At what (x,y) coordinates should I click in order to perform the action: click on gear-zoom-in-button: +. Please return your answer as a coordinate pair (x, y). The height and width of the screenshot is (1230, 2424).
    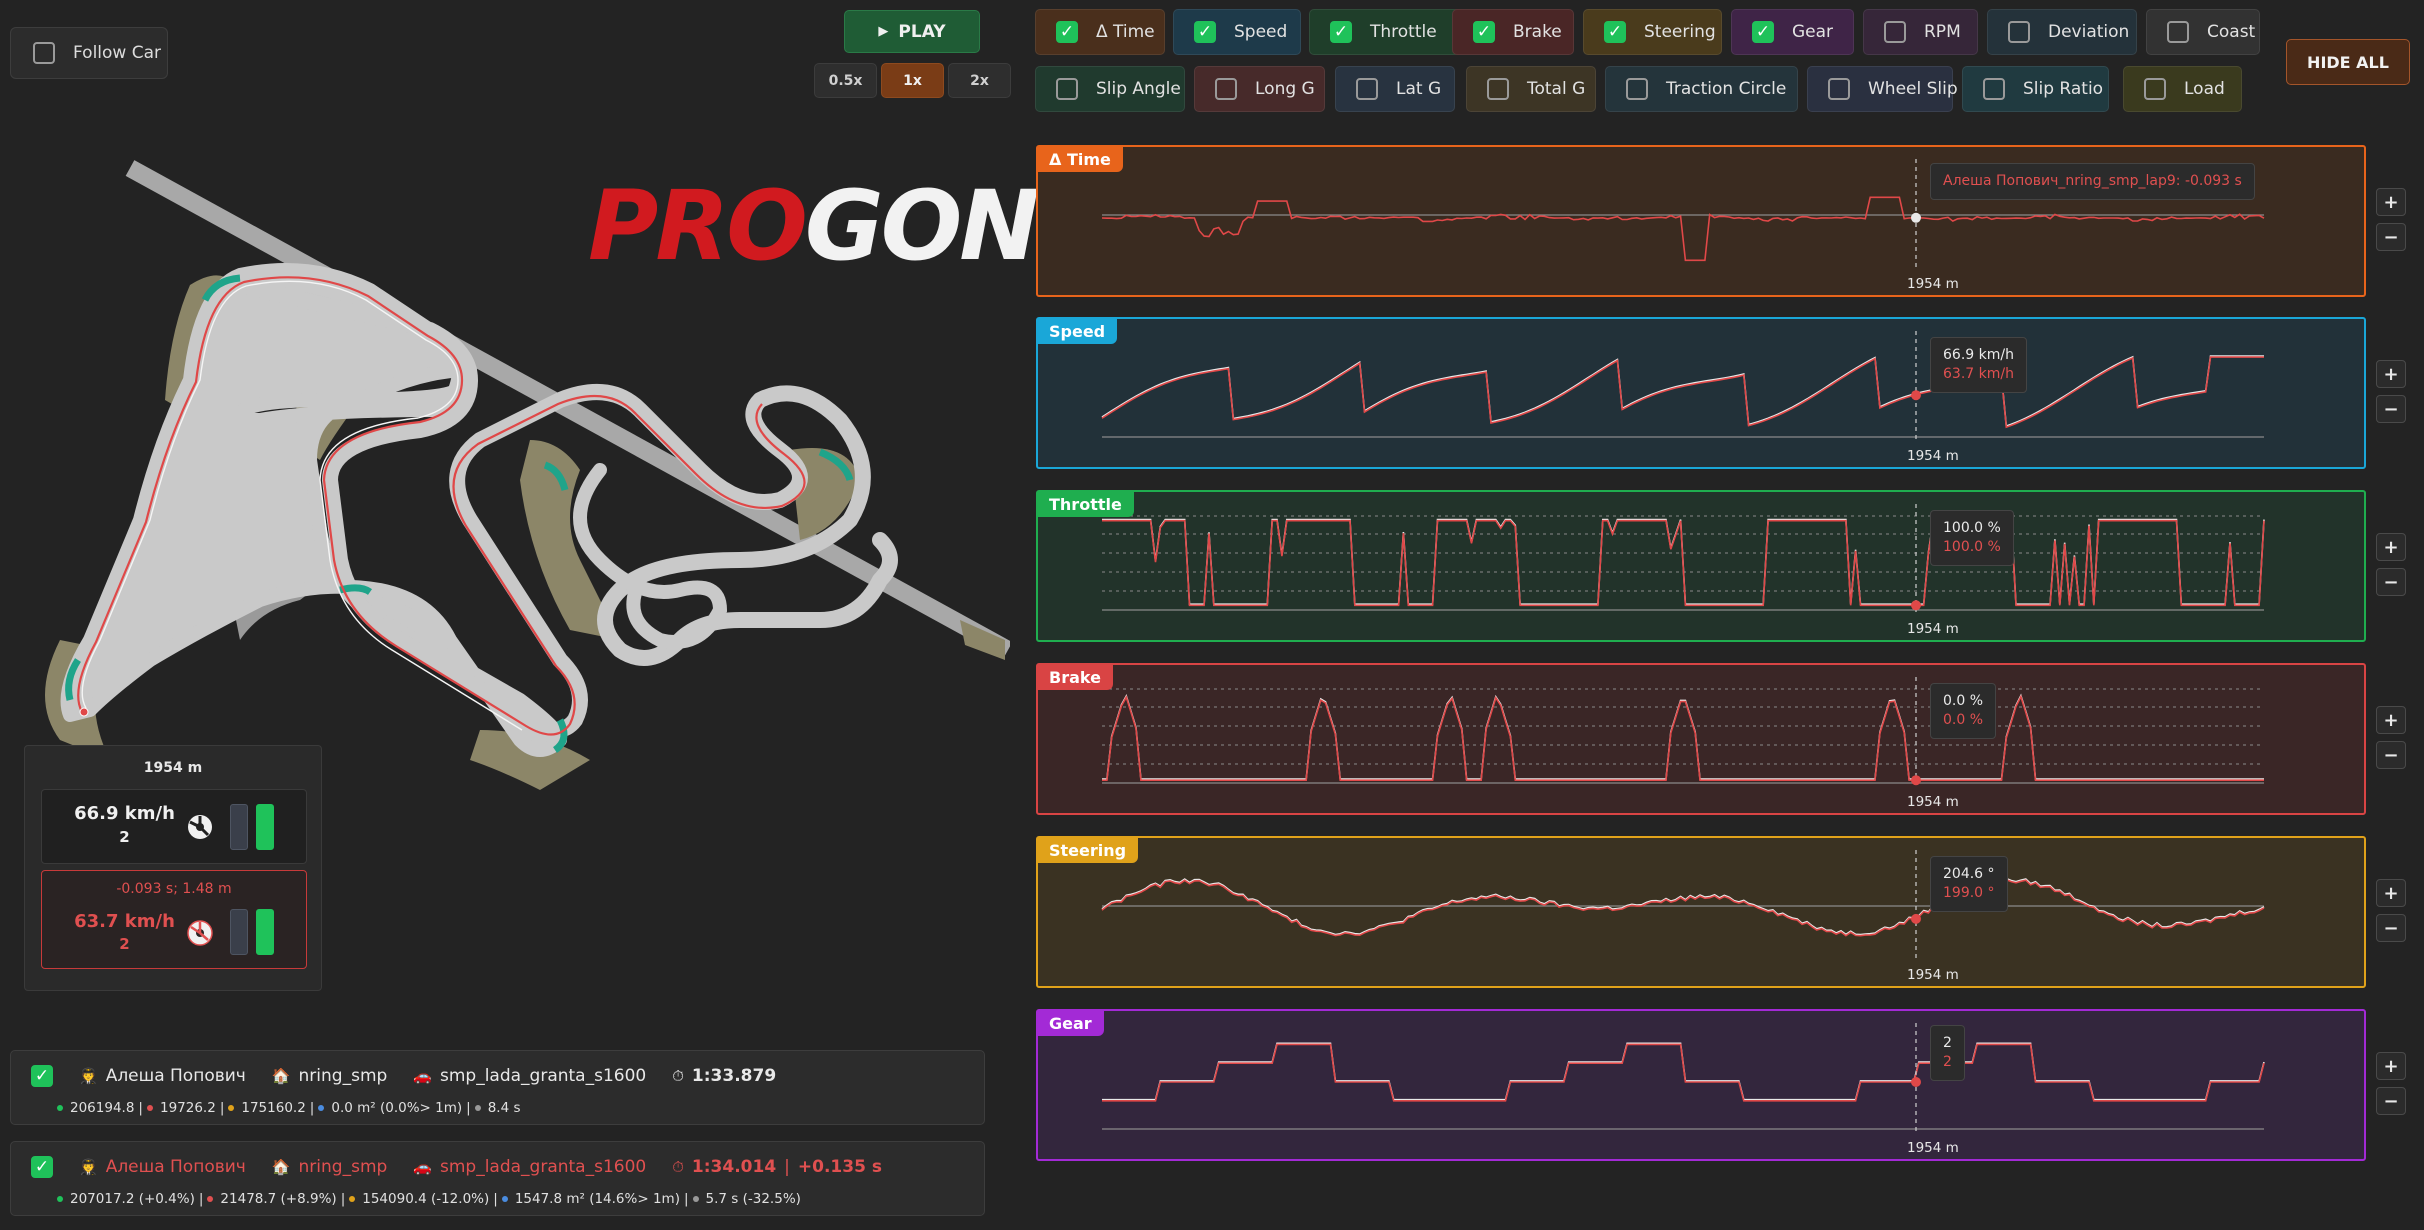
    Looking at the image, I should click on (2391, 1066).